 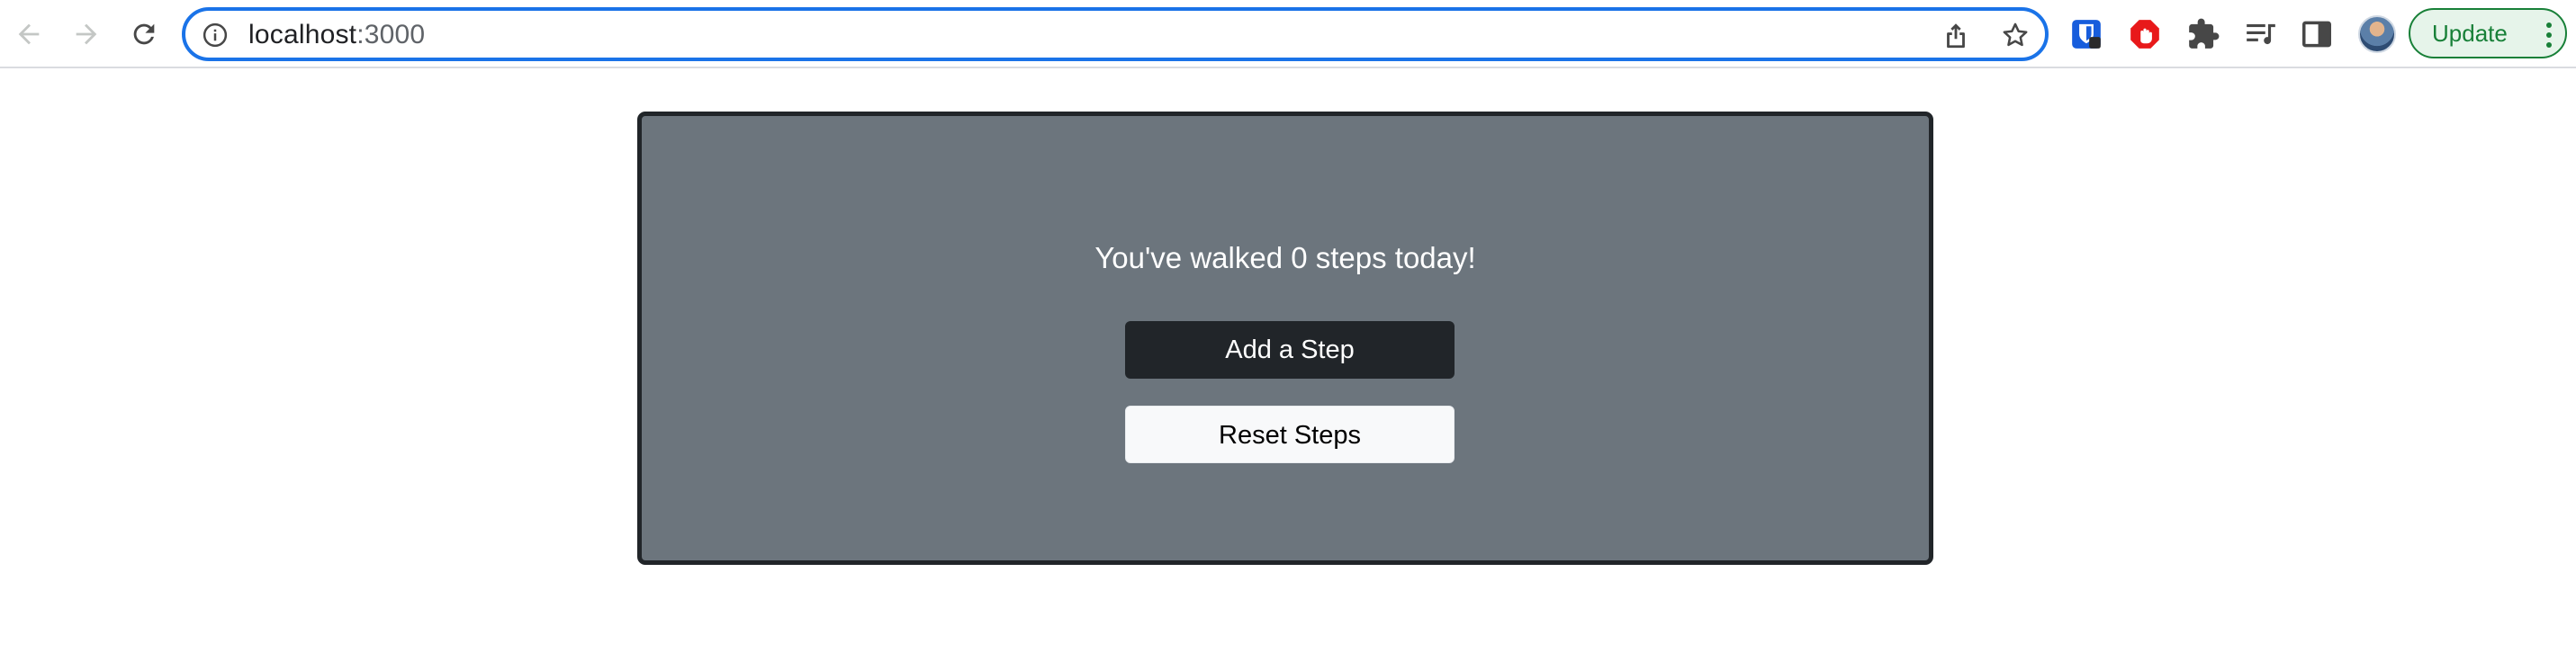 I want to click on browser-toolbar: localhost:3000 Update, so click(x=1288, y=34).